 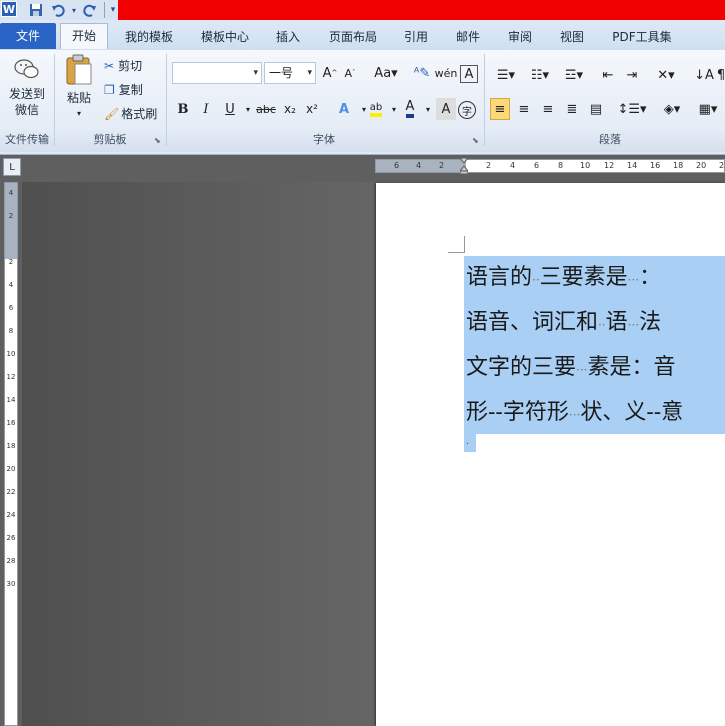 What do you see at coordinates (290, 109) in the screenshot?
I see `subscript-button: x₂` at bounding box center [290, 109].